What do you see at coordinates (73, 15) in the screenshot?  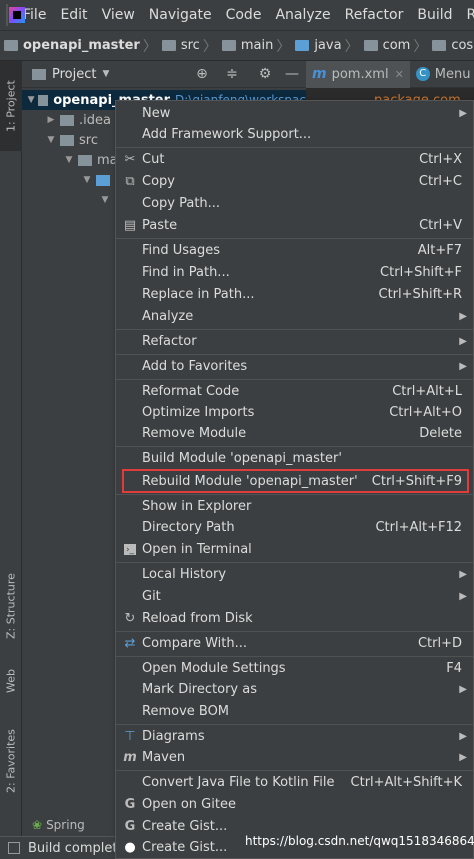 I see `menu-edit: Edit` at bounding box center [73, 15].